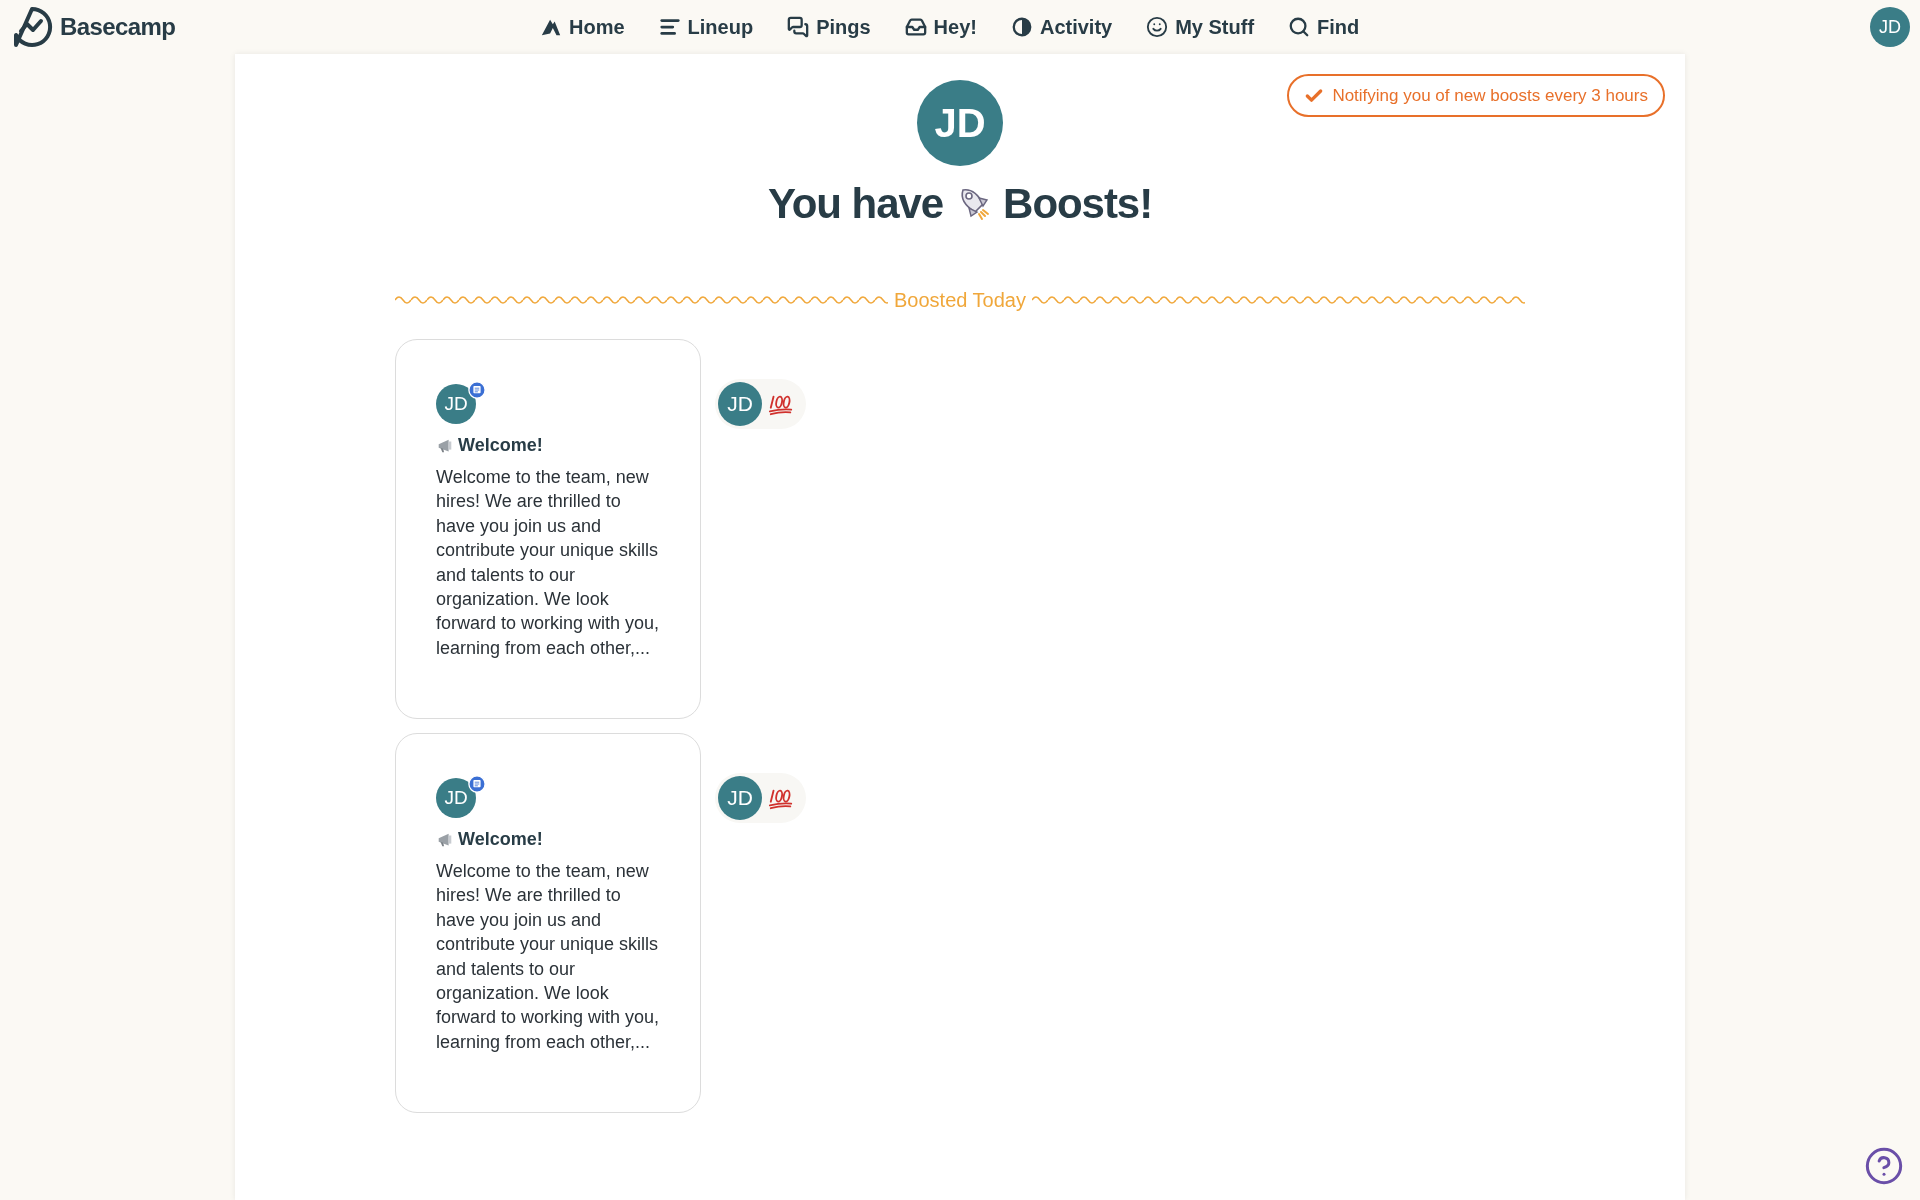 Image resolution: width=1920 pixels, height=1200 pixels. I want to click on nav-link: Activity, so click(1061, 27).